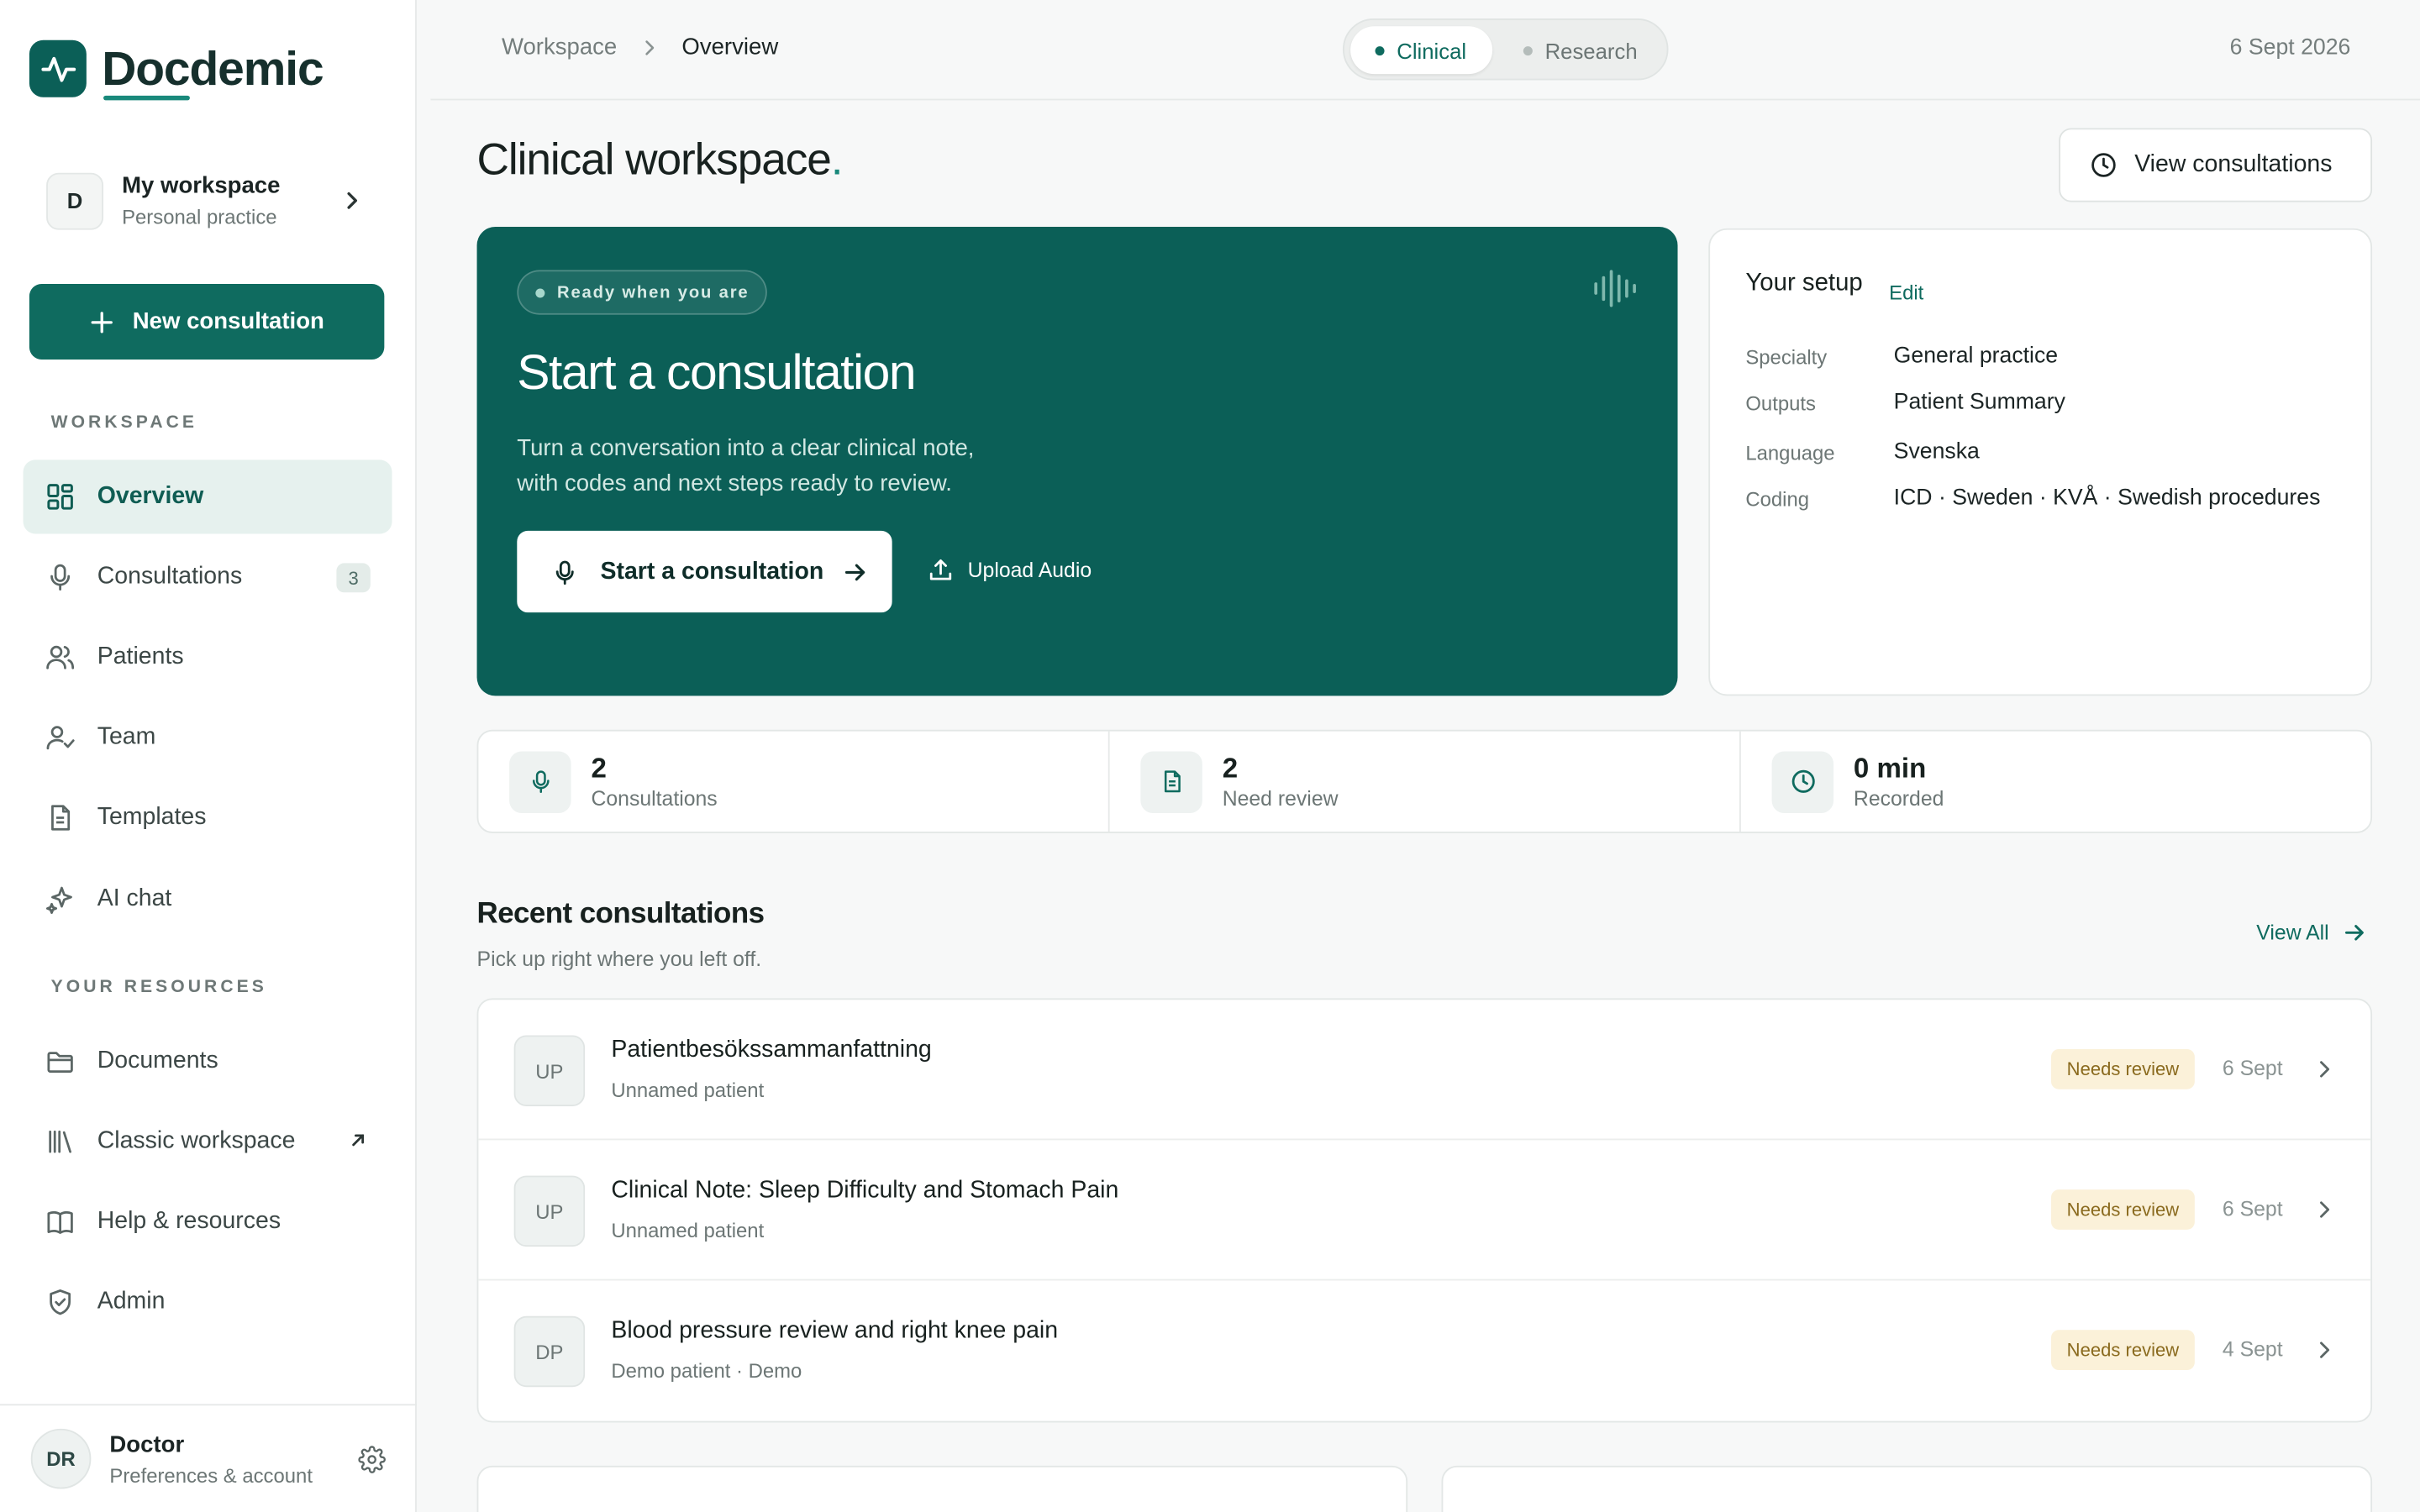 The height and width of the screenshot is (1512, 2420). What do you see at coordinates (1029, 570) in the screenshot?
I see `upload-audio-label: Upload Audio` at bounding box center [1029, 570].